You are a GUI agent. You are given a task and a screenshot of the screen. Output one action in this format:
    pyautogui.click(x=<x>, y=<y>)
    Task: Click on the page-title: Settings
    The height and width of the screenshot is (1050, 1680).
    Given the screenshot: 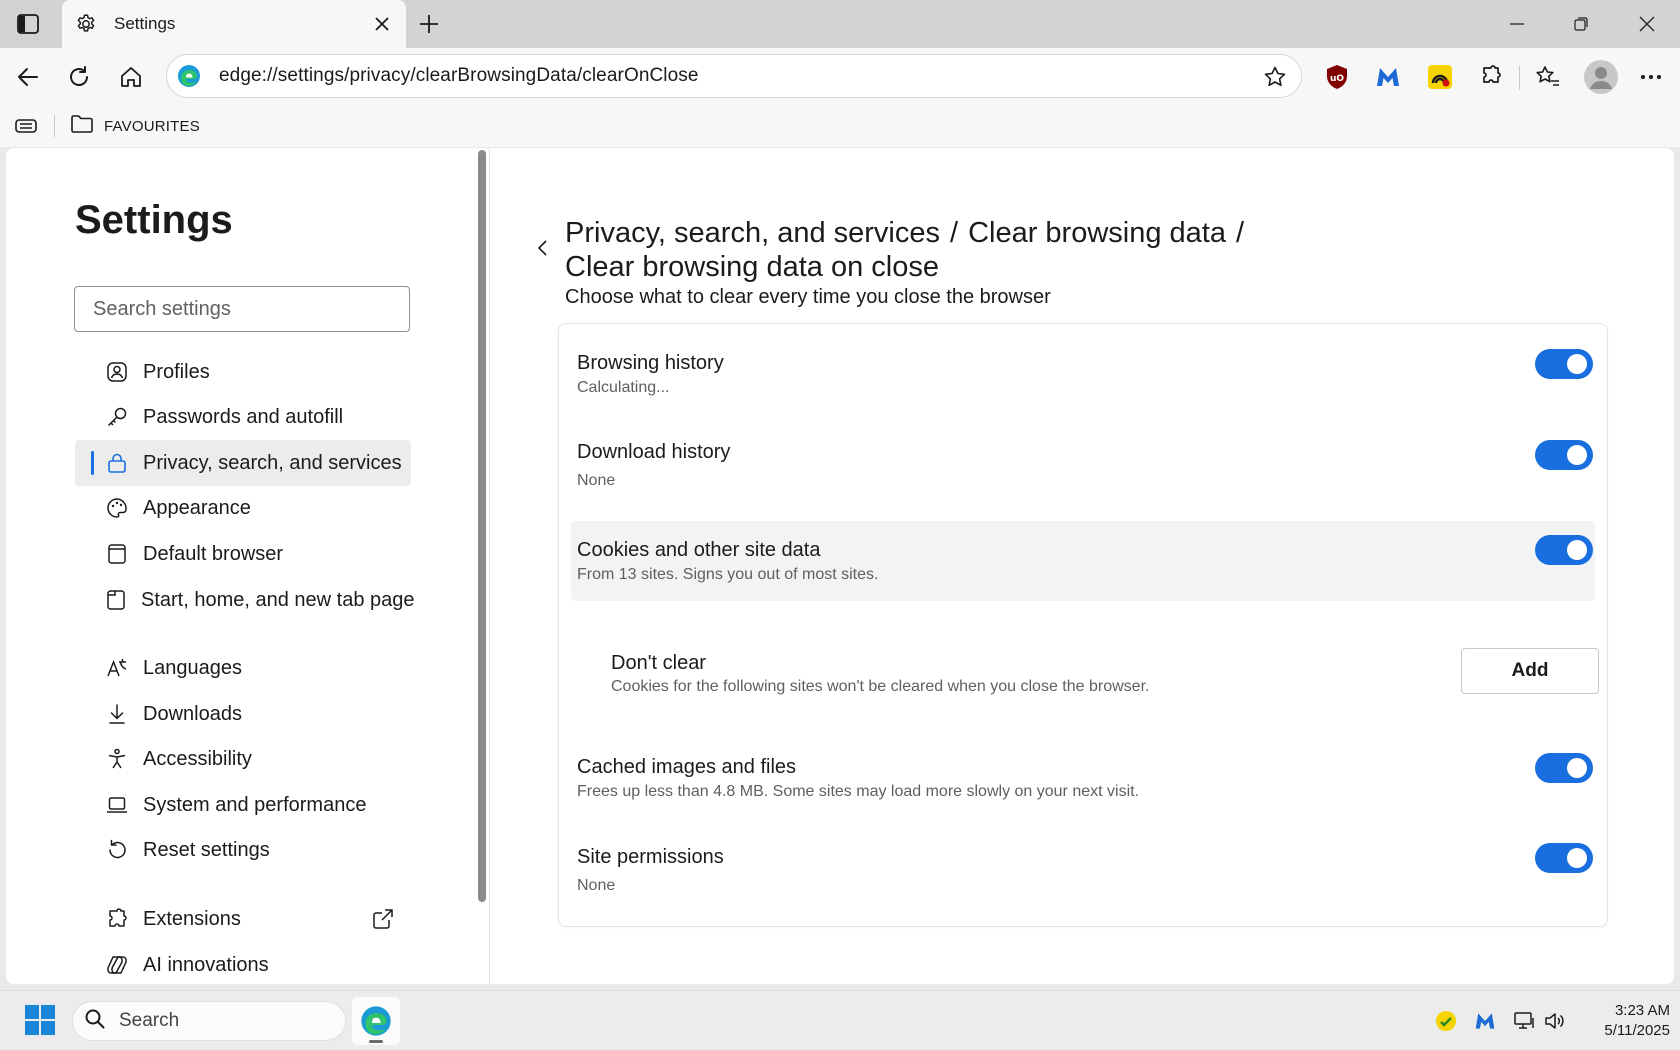 What is the action you would take?
    pyautogui.click(x=154, y=220)
    